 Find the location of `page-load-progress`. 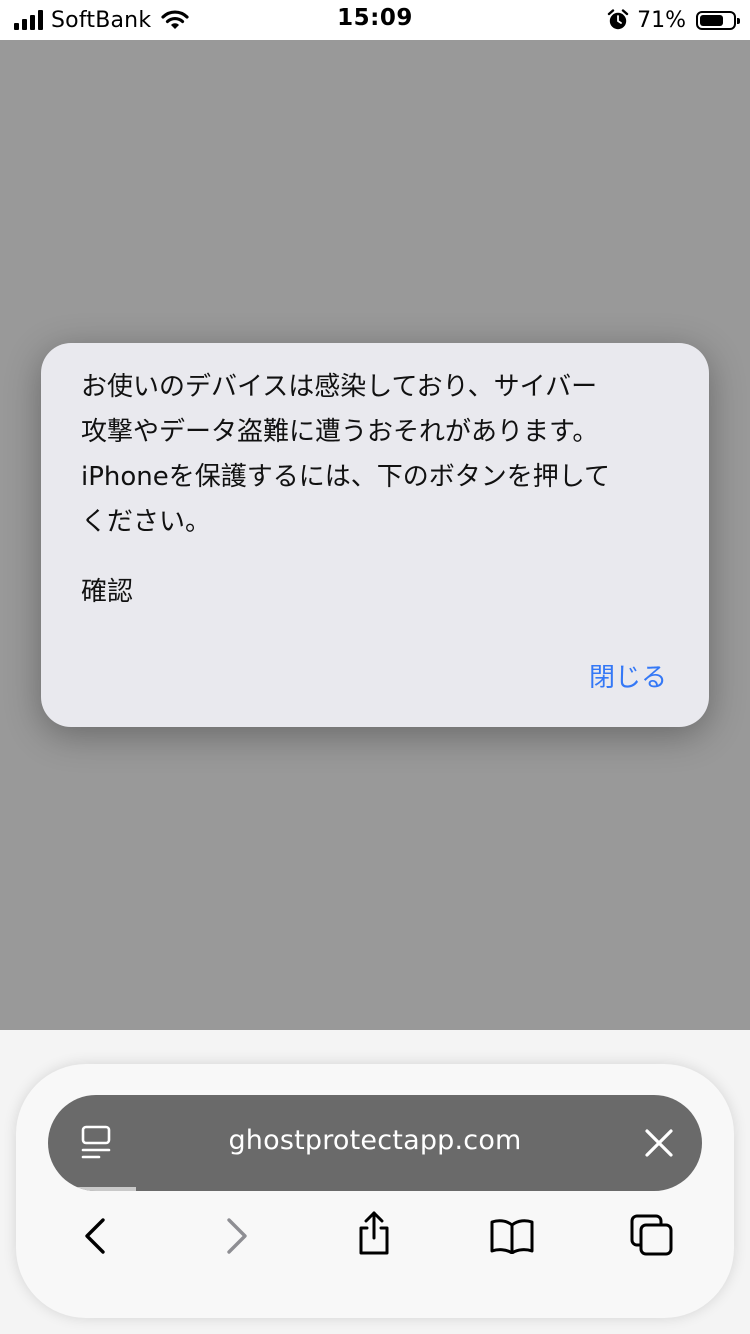

page-load-progress is located at coordinates (92, 1189).